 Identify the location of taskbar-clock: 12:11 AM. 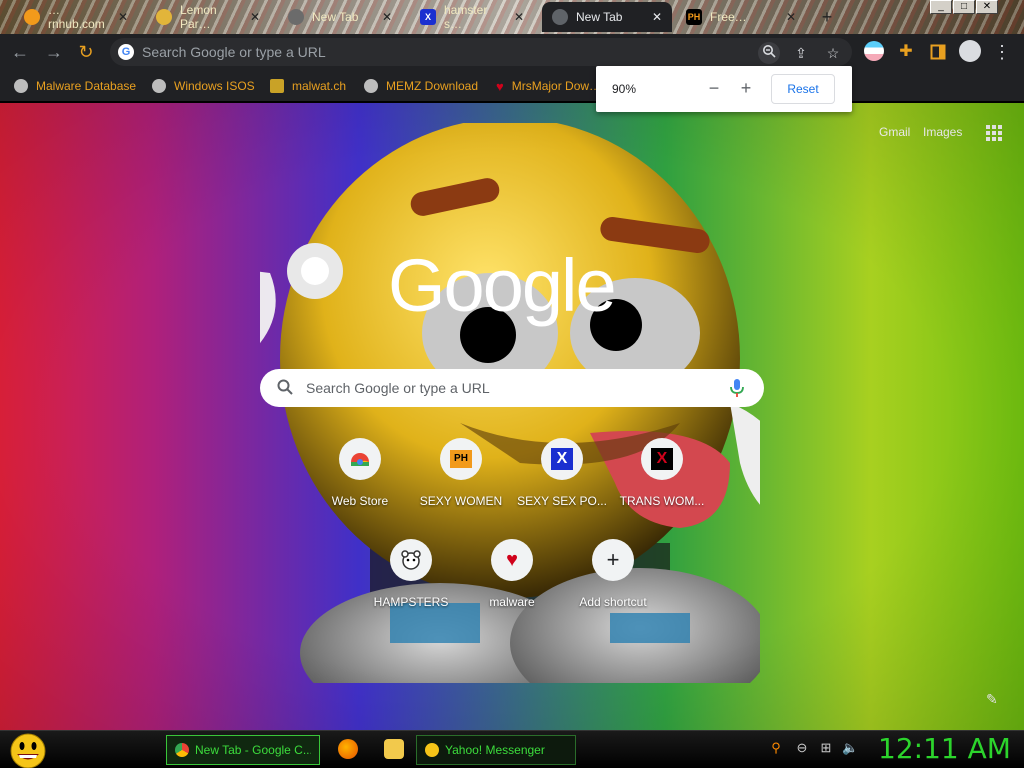
(944, 748).